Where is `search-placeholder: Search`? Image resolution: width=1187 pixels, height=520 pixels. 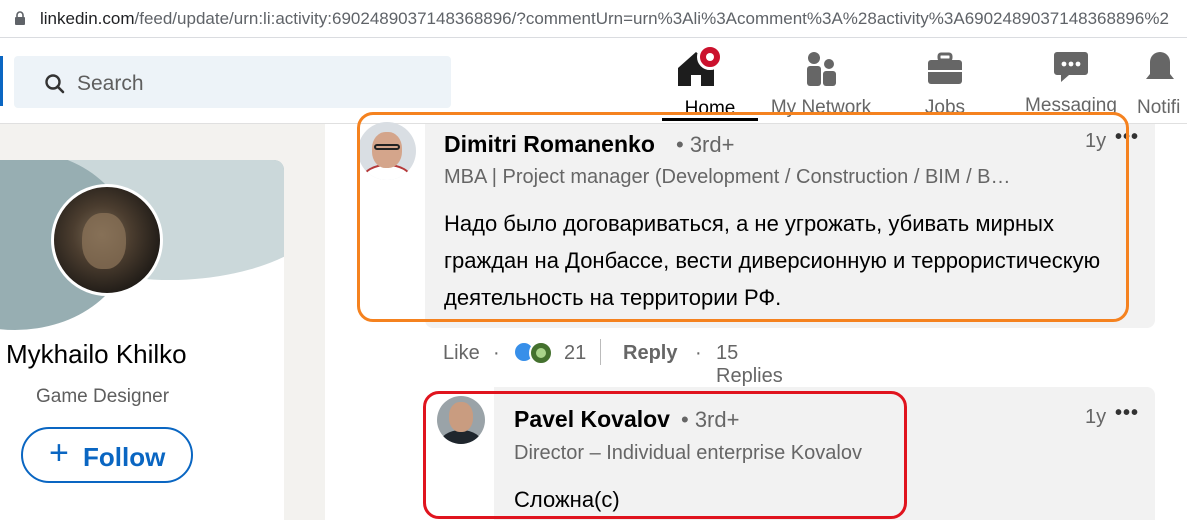 search-placeholder: Search is located at coordinates (110, 83).